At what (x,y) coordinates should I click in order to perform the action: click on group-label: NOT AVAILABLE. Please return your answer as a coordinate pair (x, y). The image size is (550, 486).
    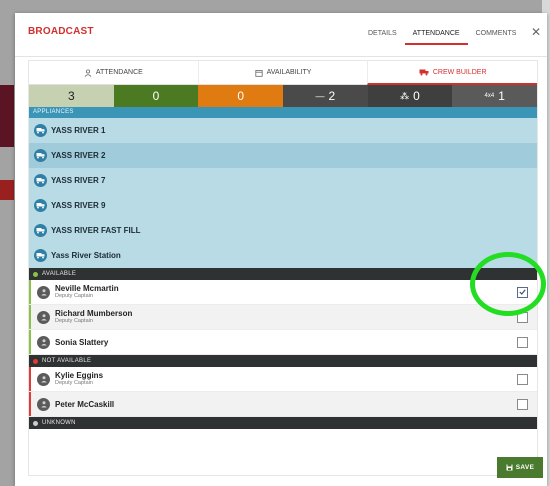
    Looking at the image, I should click on (67, 361).